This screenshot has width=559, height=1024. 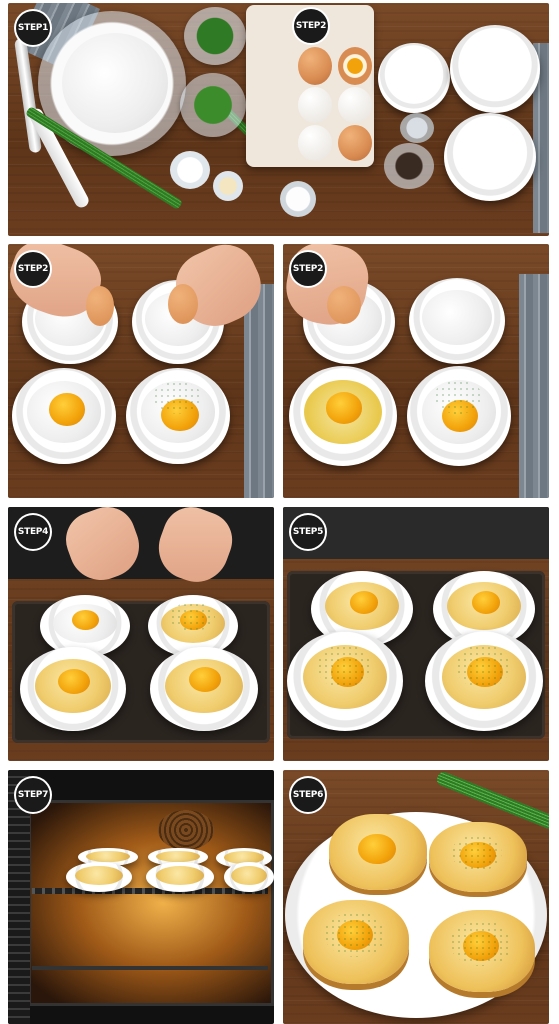 What do you see at coordinates (186, 830) in the screenshot?
I see `oven-fan` at bounding box center [186, 830].